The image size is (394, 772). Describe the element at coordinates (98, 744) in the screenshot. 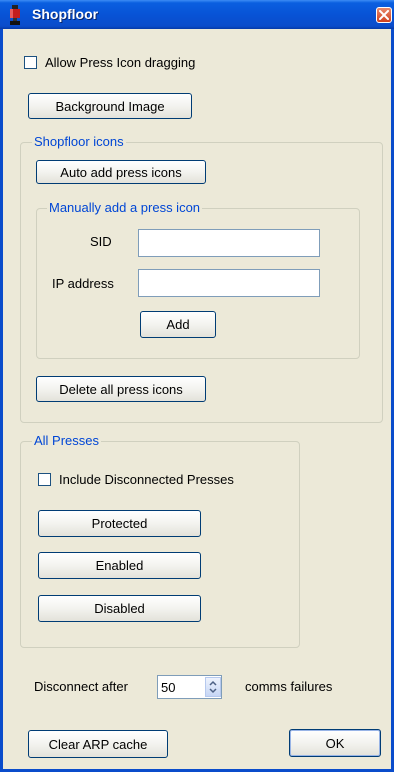

I see `clear-arp-cache-button: Clear ARP cache` at that location.